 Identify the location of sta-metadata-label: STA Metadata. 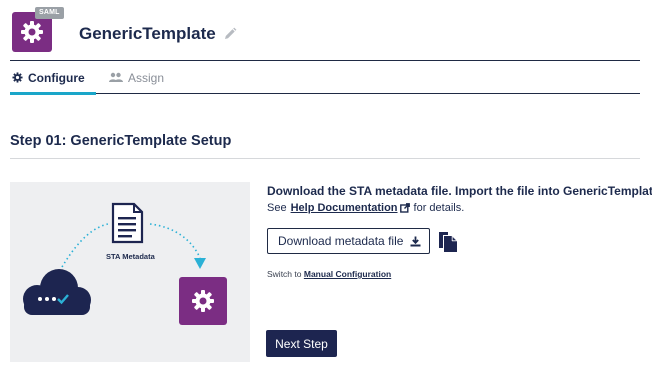
(130, 256).